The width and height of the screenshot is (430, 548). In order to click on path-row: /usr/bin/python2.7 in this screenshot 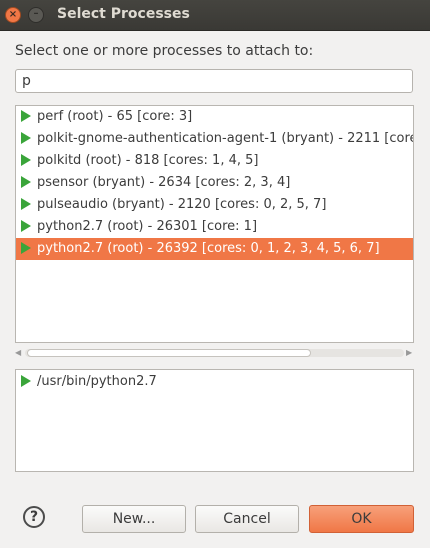, I will do `click(214, 382)`.